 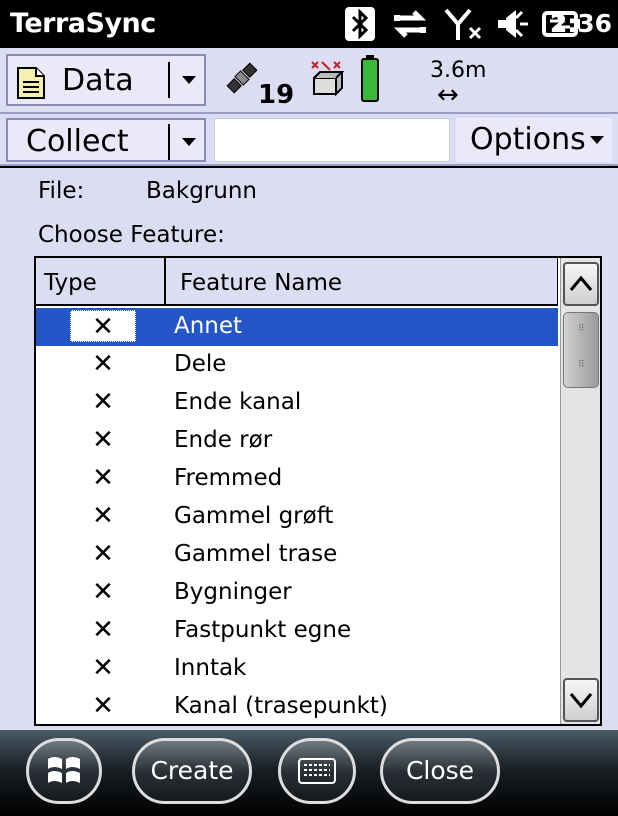 I want to click on table-row: ✕ Inntak, so click(x=297, y=669).